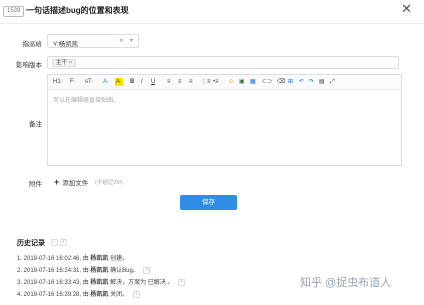 This screenshot has height=305, width=424. I want to click on expand-all-icon: +, so click(63, 242).